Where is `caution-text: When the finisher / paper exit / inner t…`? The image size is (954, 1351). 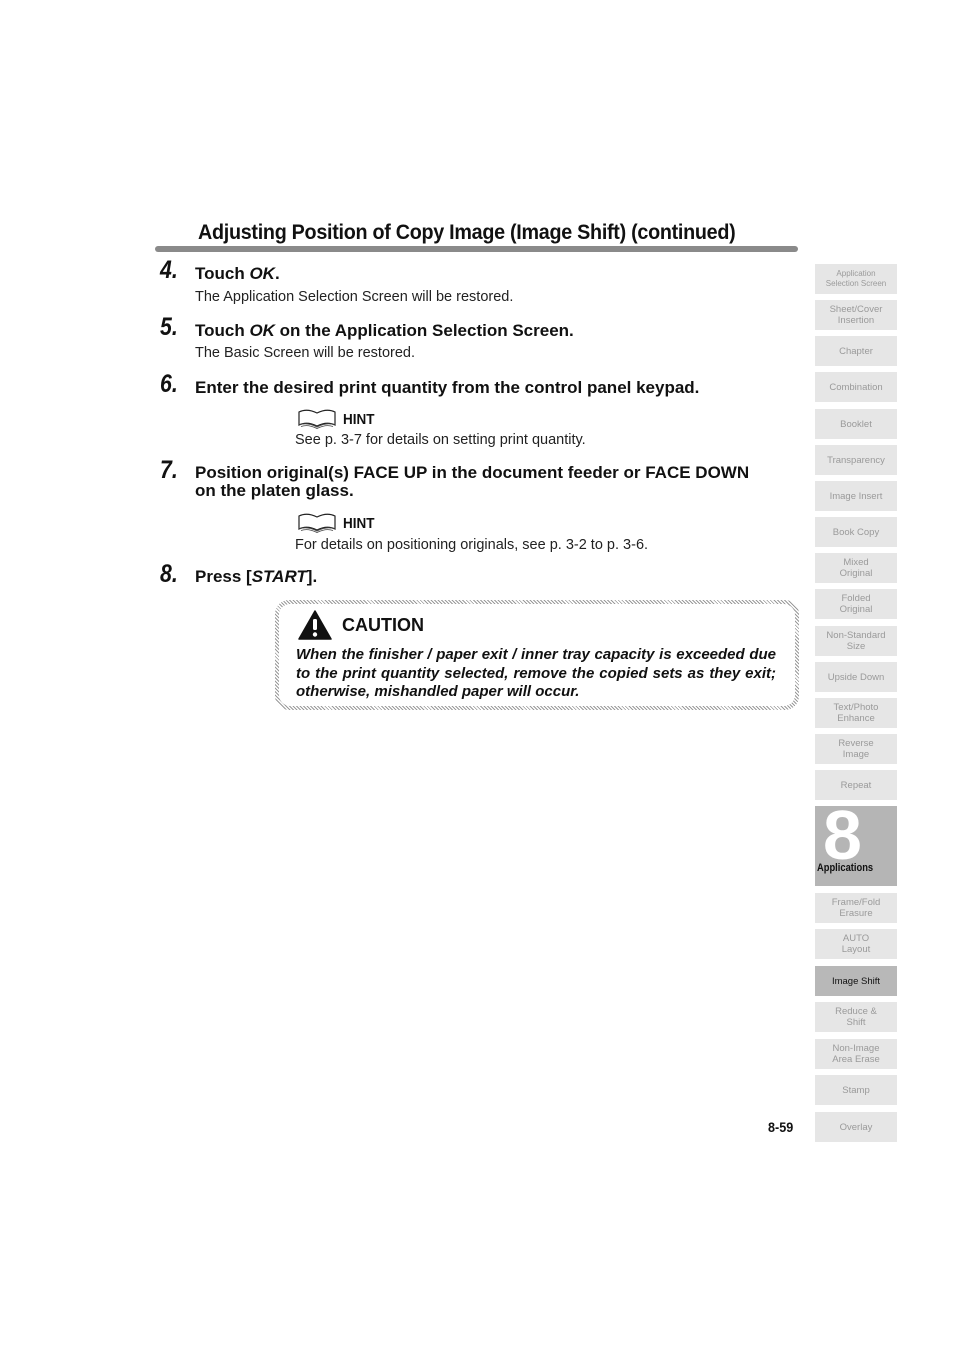
caution-text: When the finisher / paper exit / inner t… is located at coordinates (536, 673).